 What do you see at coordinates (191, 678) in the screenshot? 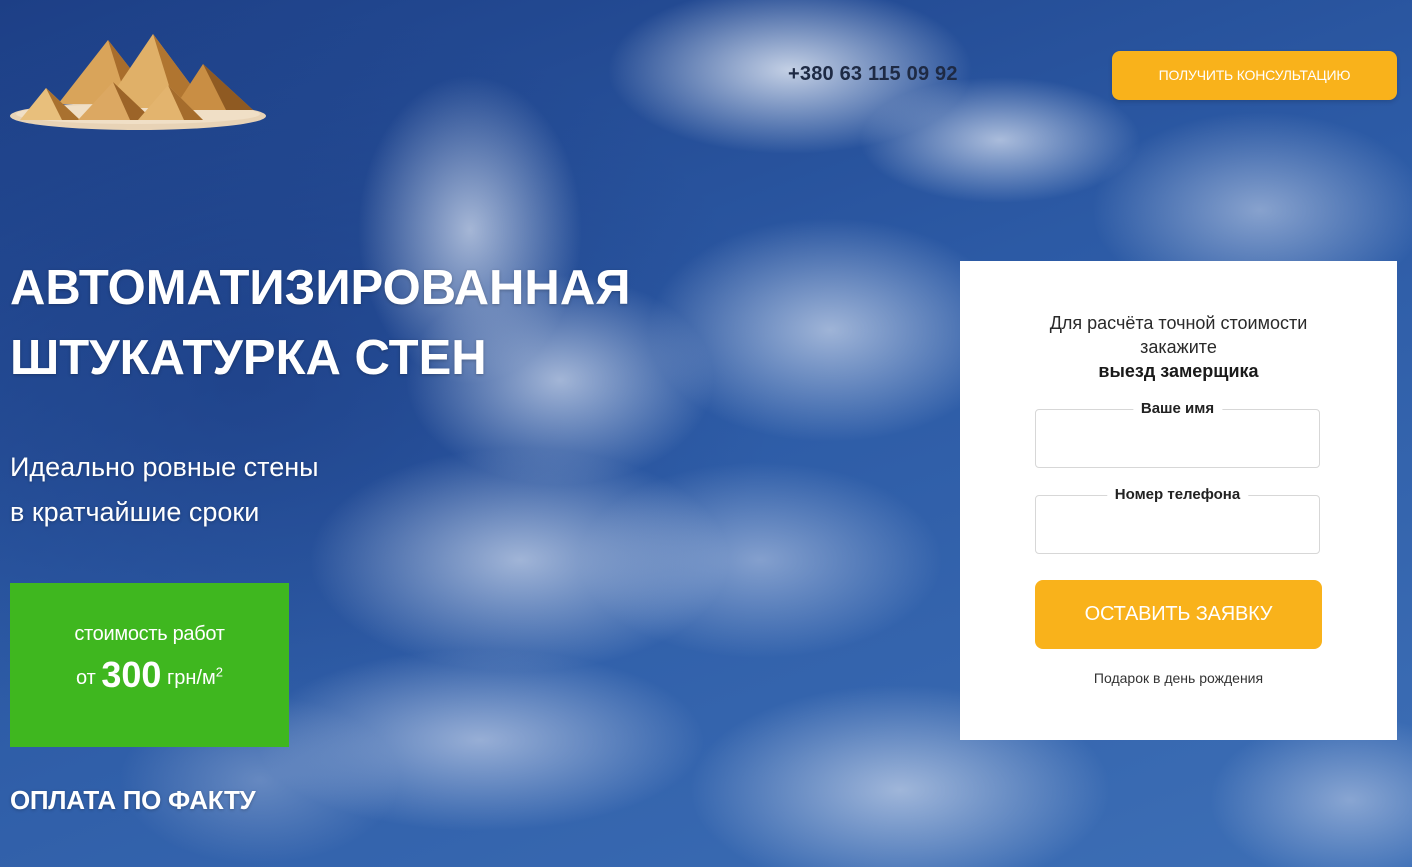
I see `price-unit-text: грн/м` at bounding box center [191, 678].